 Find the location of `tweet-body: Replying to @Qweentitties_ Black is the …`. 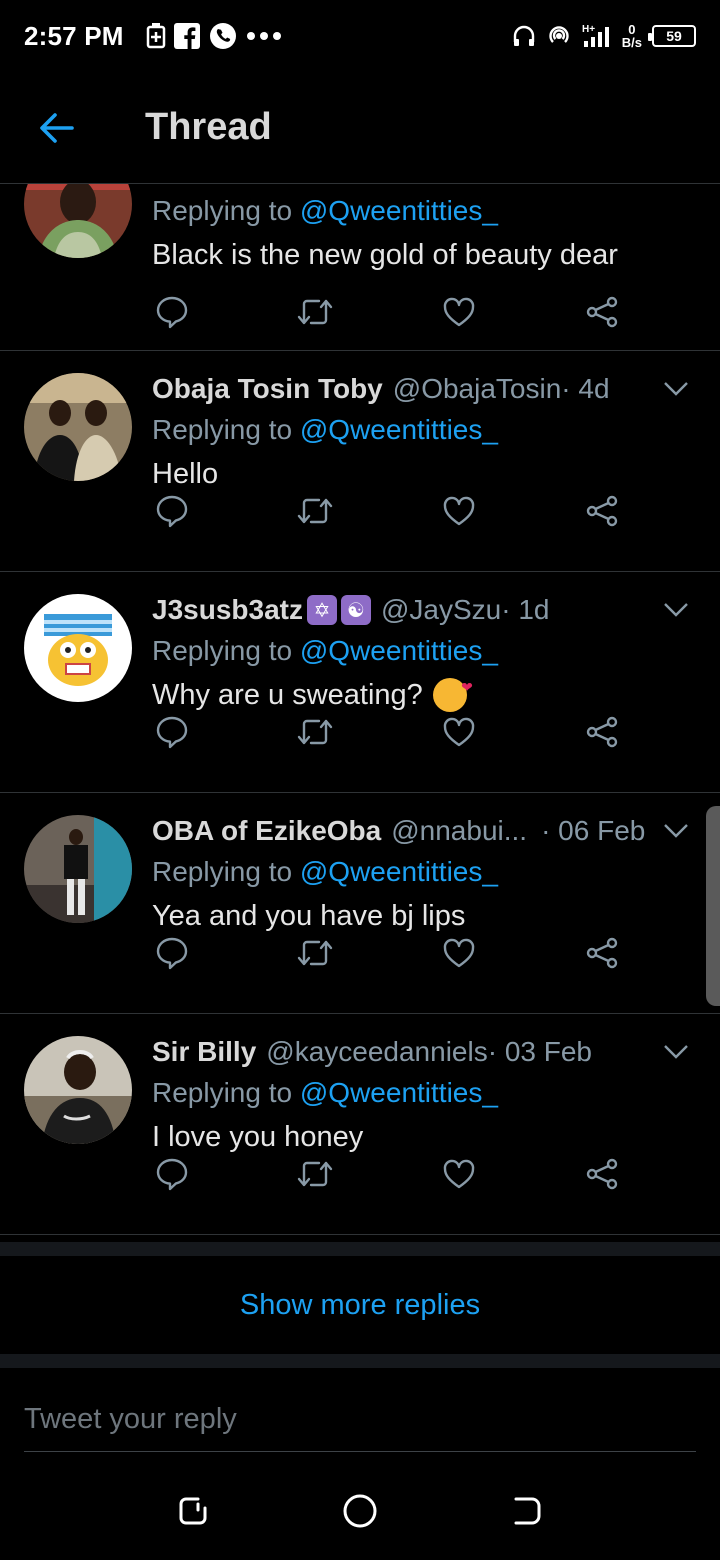

tweet-body: Replying to @Qweentitties_ Black is the … is located at coordinates (421, 234).